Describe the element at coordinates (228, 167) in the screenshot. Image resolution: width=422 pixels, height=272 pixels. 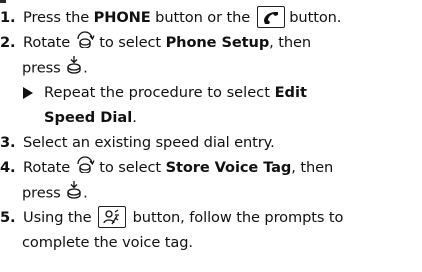
I see `store-voice-tag-label: Store Voice Tag` at that location.